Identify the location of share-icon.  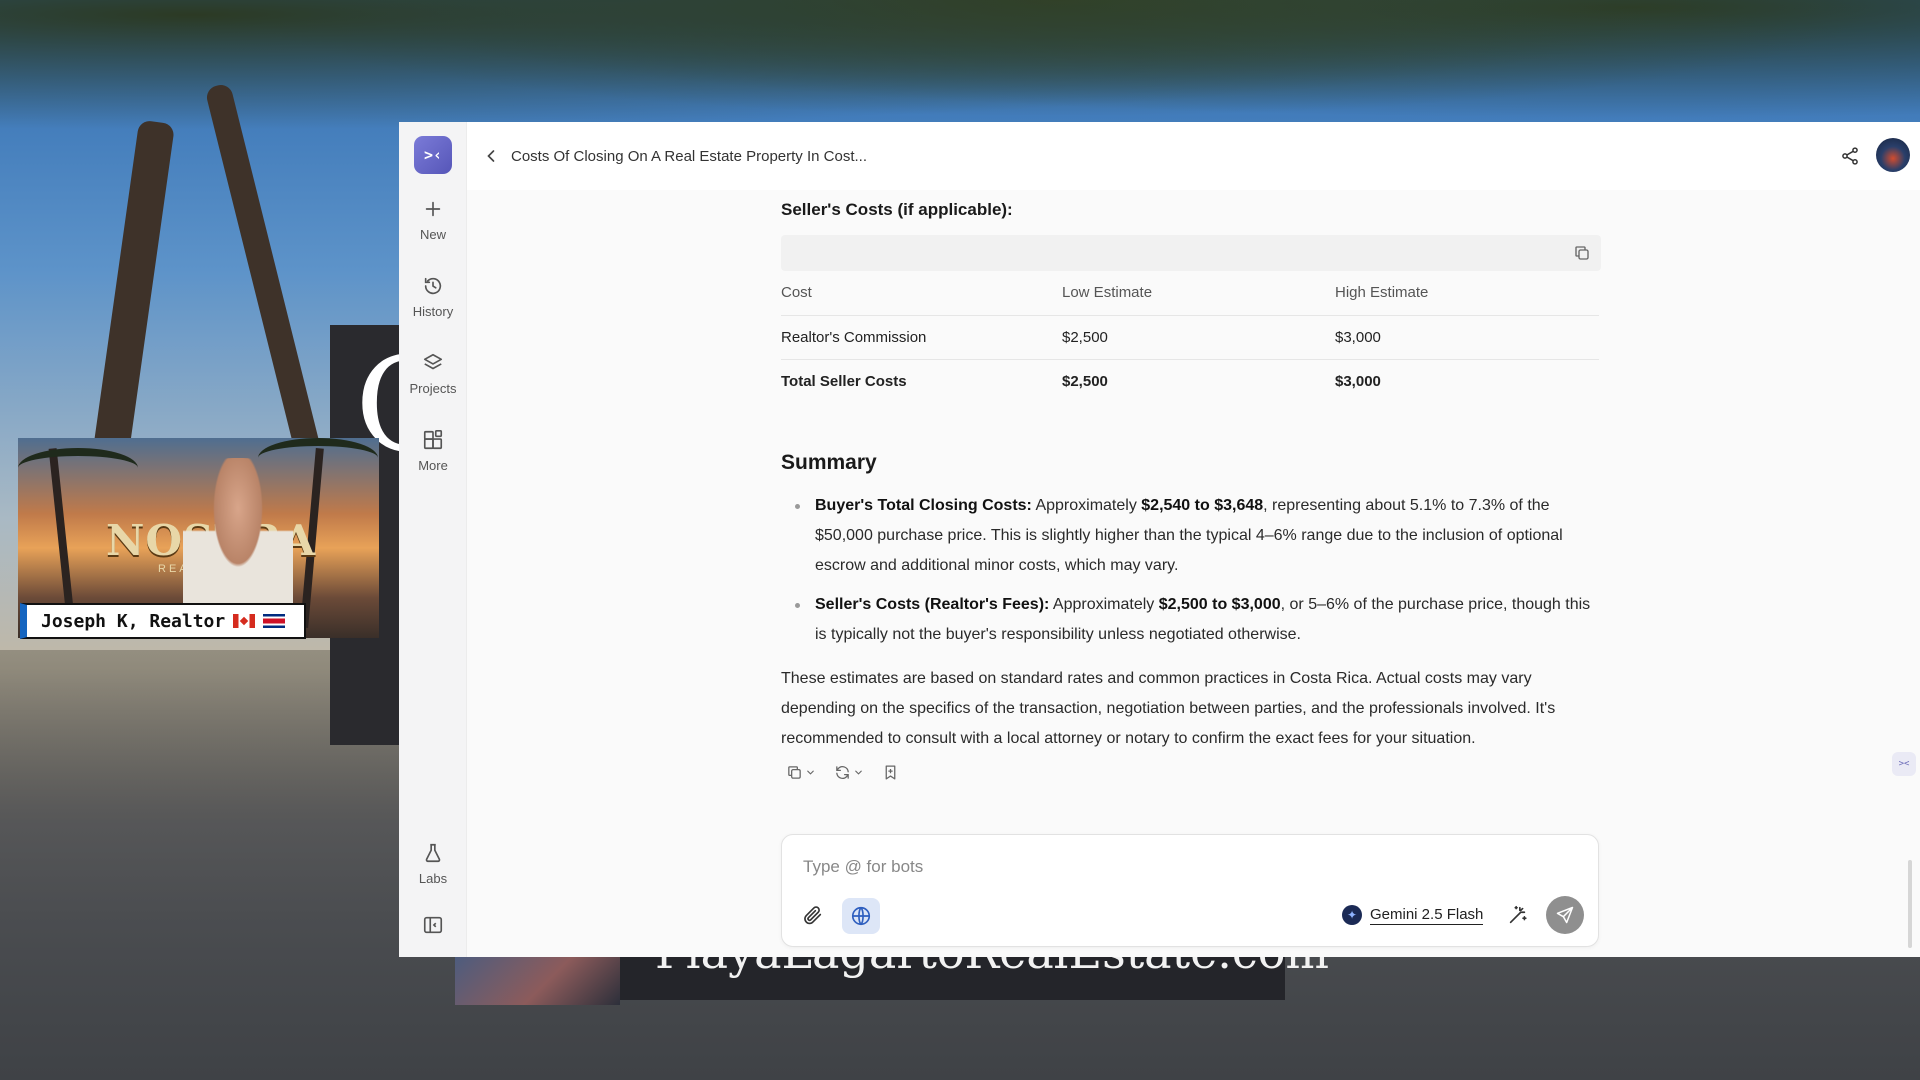
(1850, 156).